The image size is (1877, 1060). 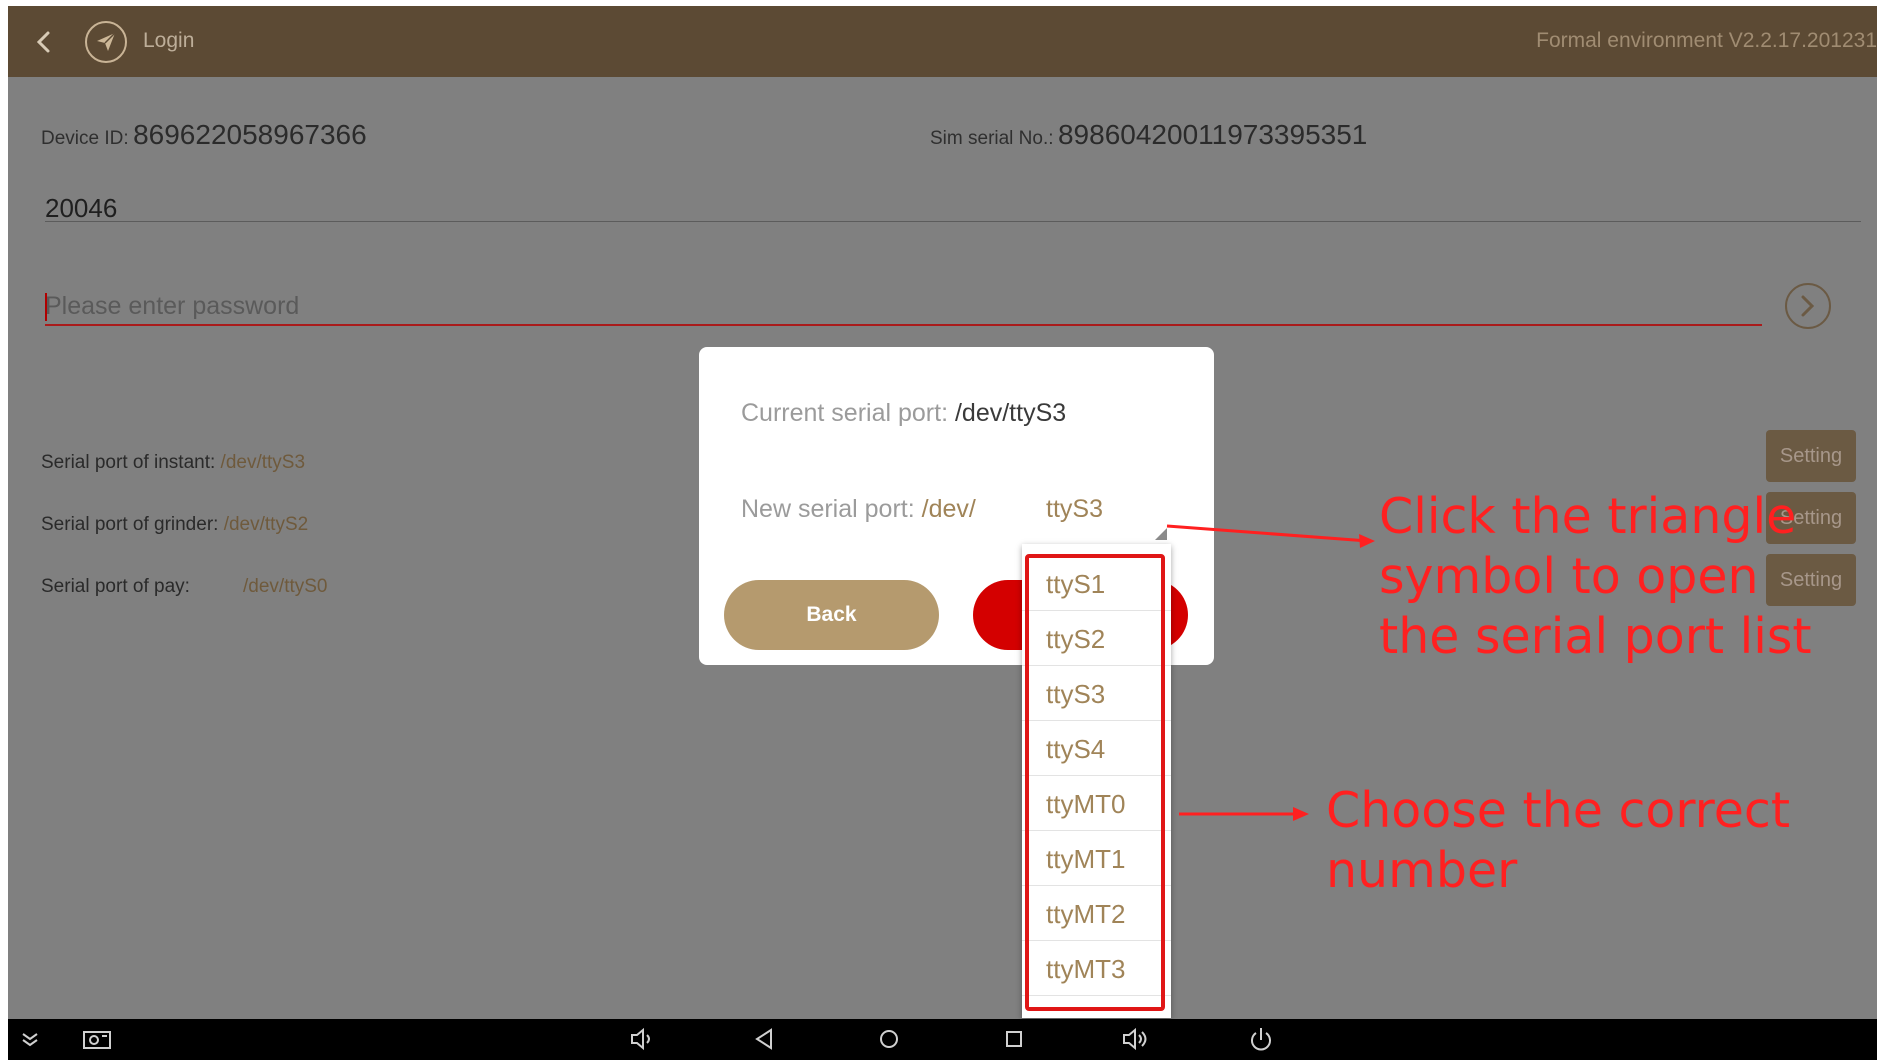 I want to click on new-serial-port: New serial port: /dev/, so click(x=858, y=509).